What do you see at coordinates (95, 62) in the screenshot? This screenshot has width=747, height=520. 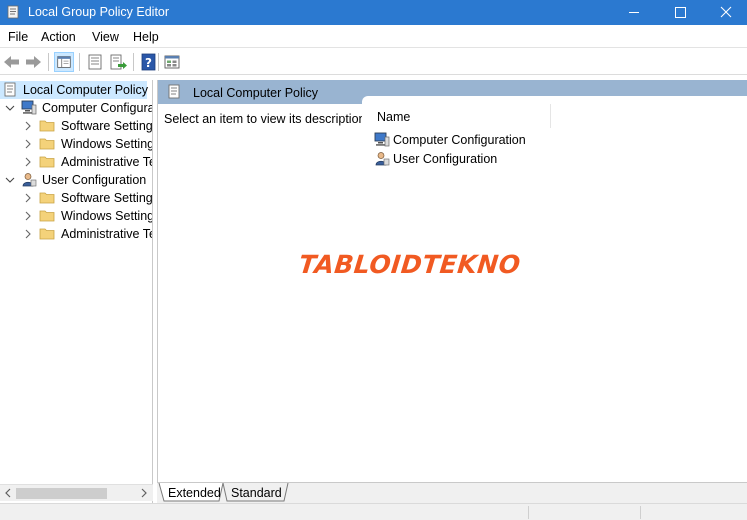 I see `properties-icon` at bounding box center [95, 62].